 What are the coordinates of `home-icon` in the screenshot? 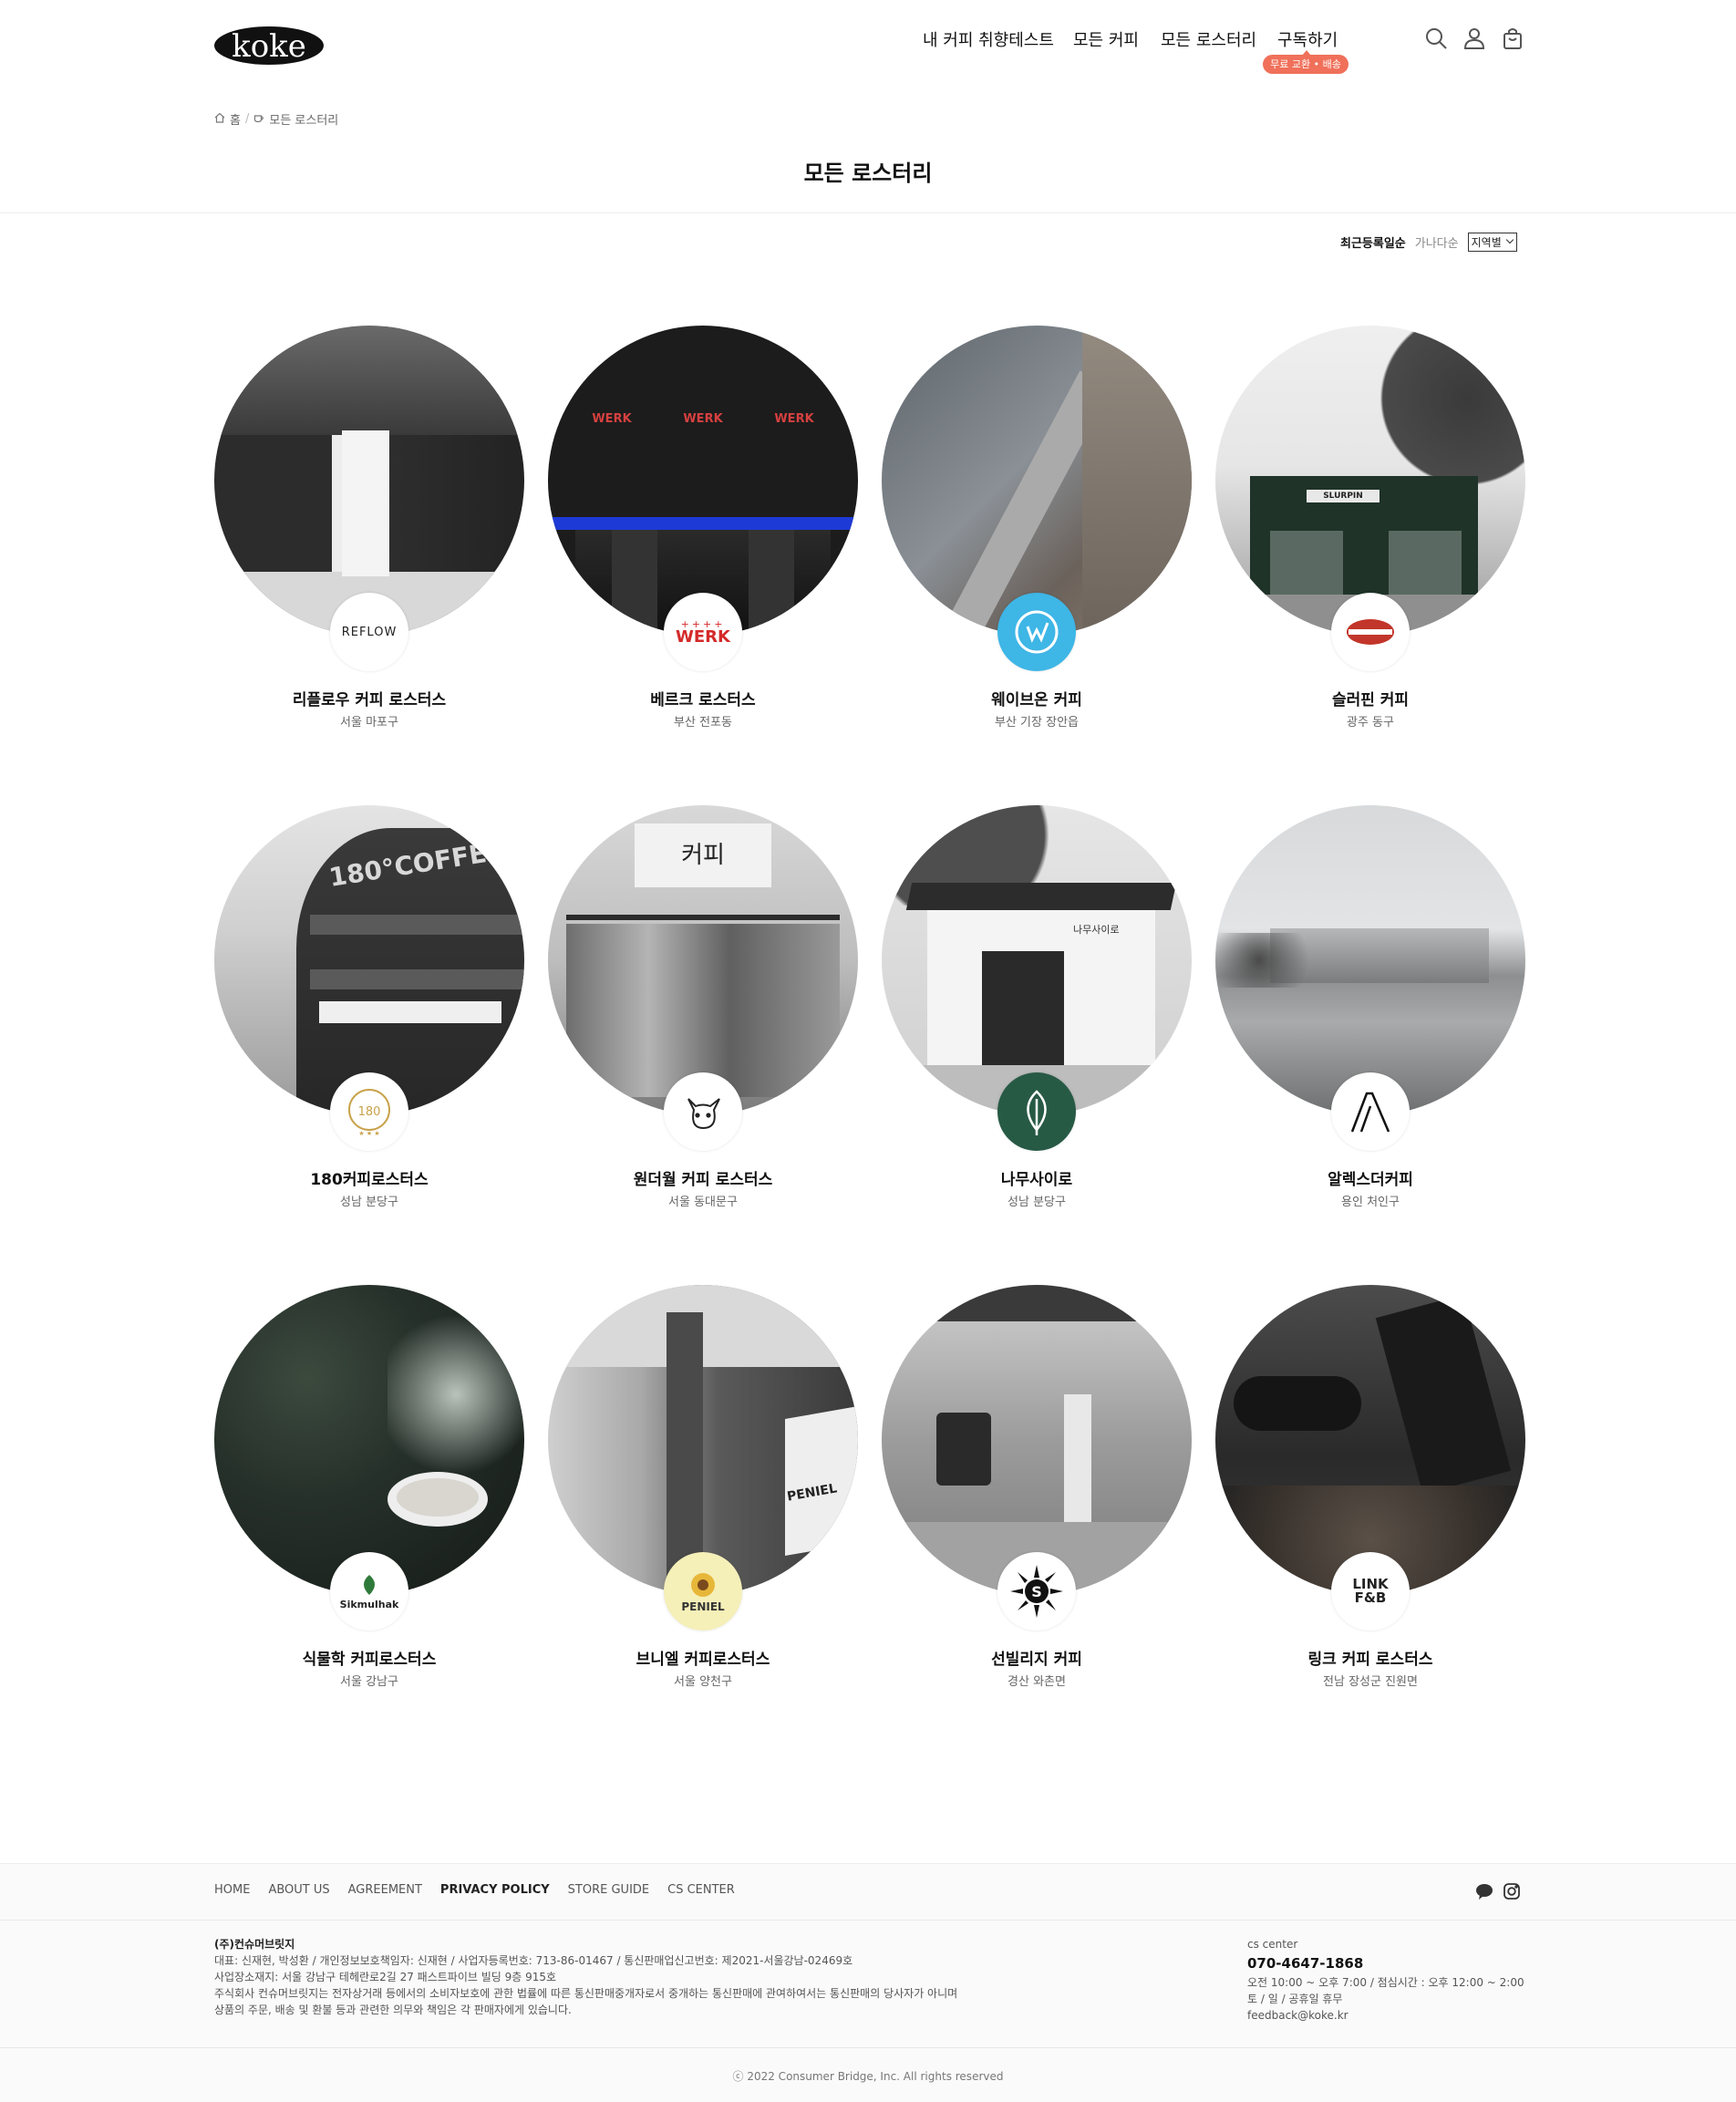 It's located at (219, 119).